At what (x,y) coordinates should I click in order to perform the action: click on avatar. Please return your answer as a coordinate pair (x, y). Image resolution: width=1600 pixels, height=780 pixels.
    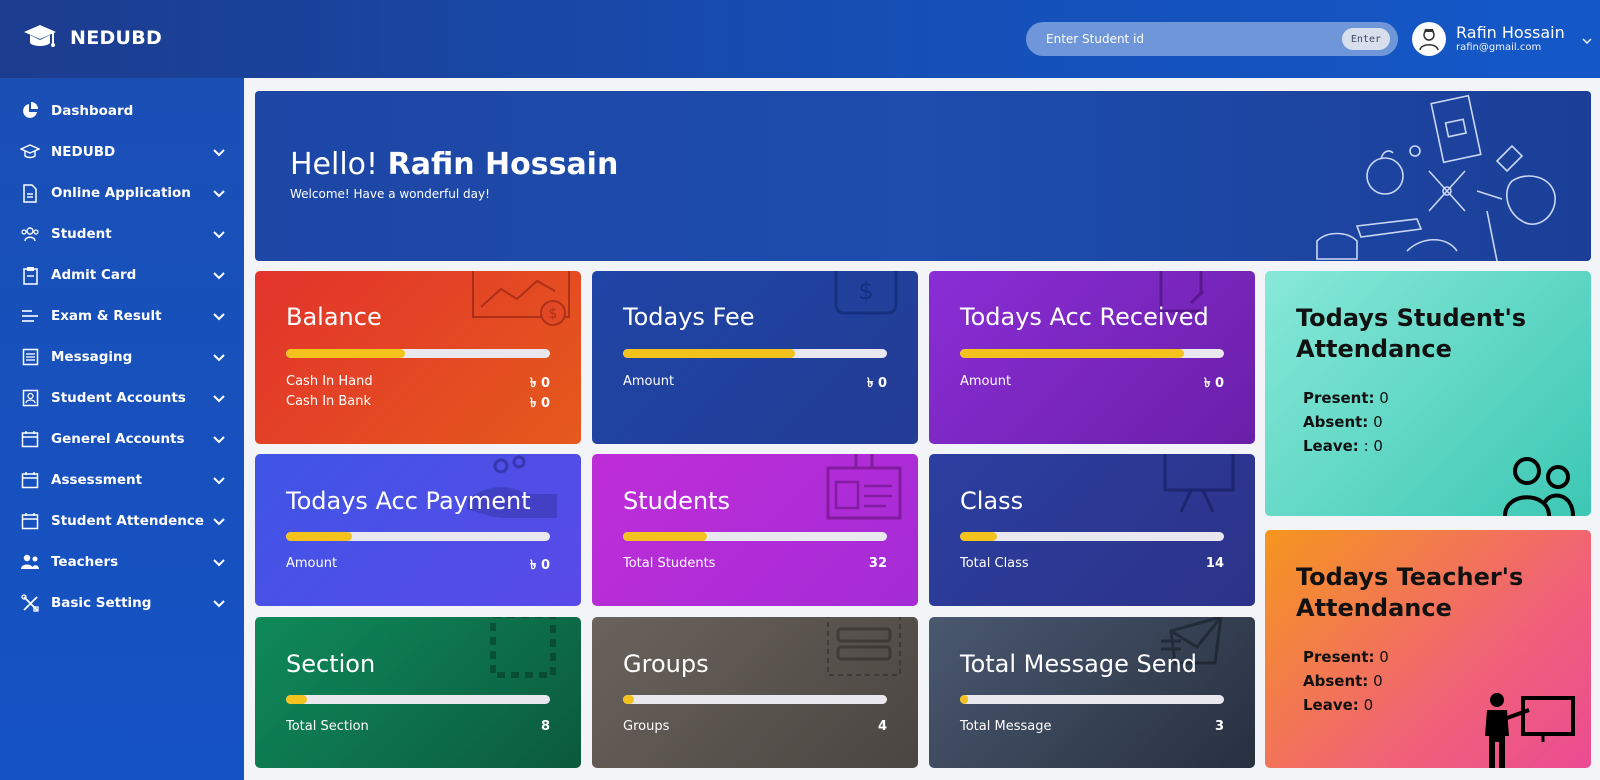
    Looking at the image, I should click on (1429, 39).